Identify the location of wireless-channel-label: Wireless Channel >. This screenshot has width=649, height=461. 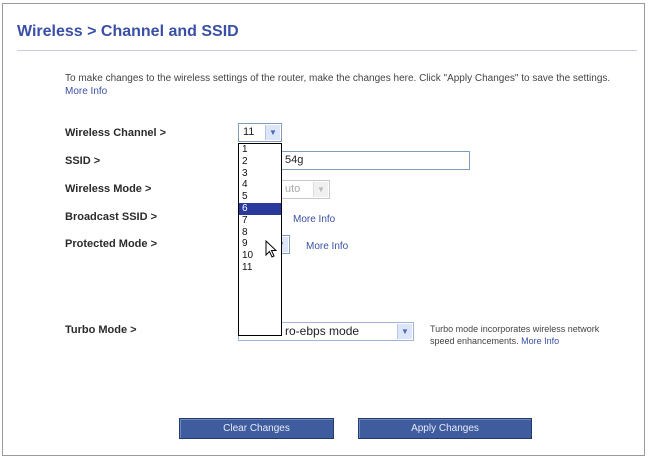
(116, 133).